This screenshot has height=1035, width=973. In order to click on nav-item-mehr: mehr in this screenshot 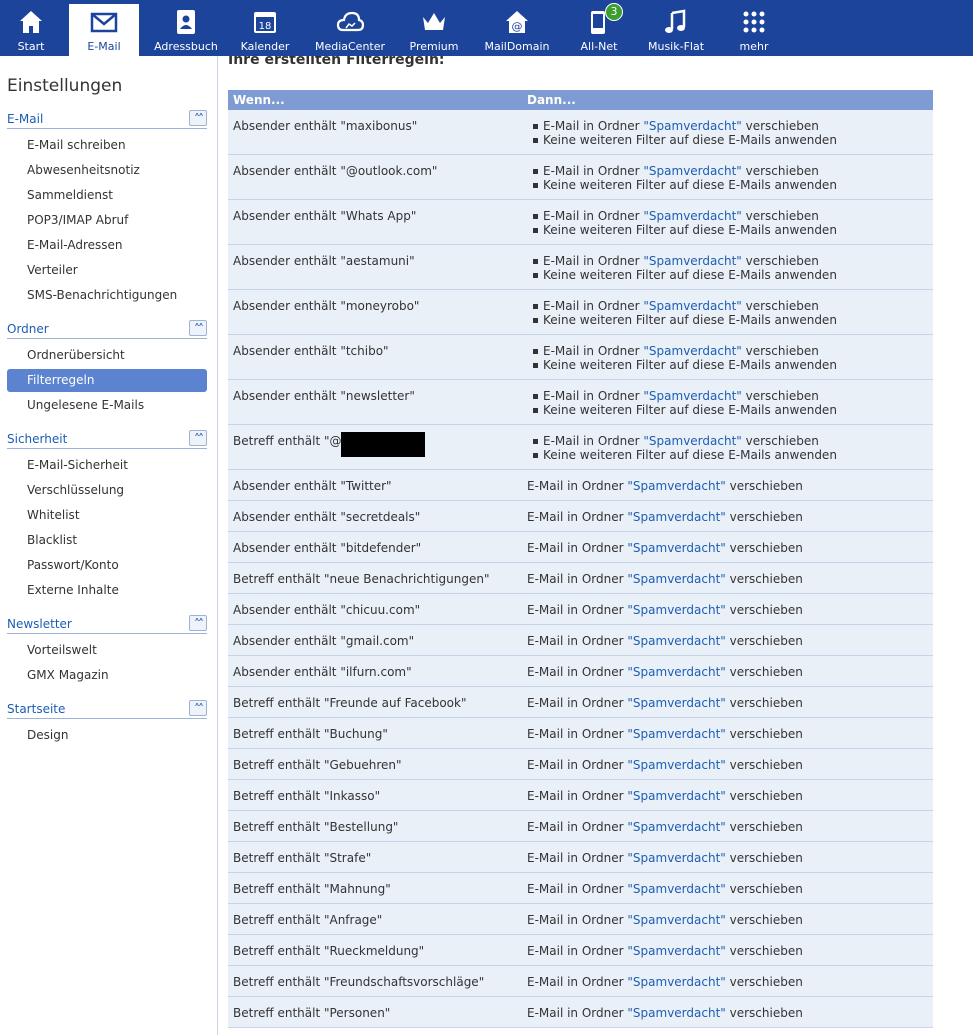, I will do `click(754, 30)`.